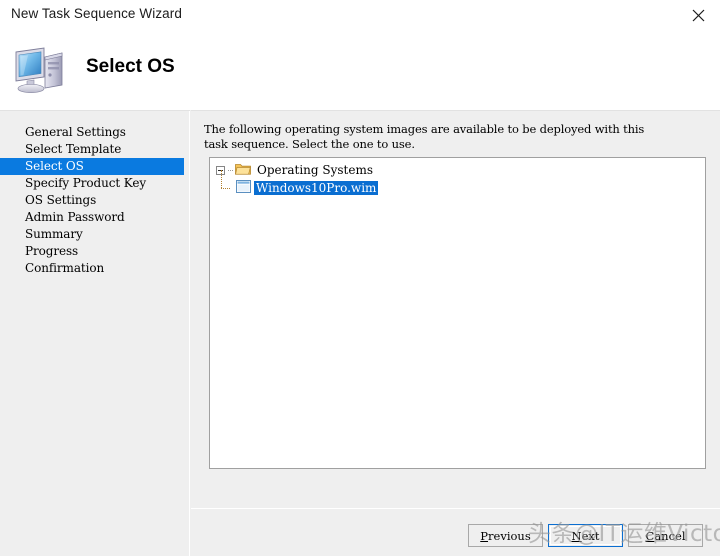 Image resolution: width=720 pixels, height=556 pixels. I want to click on sidebar-item-specify-product-key: Specify Product Key, so click(95, 183).